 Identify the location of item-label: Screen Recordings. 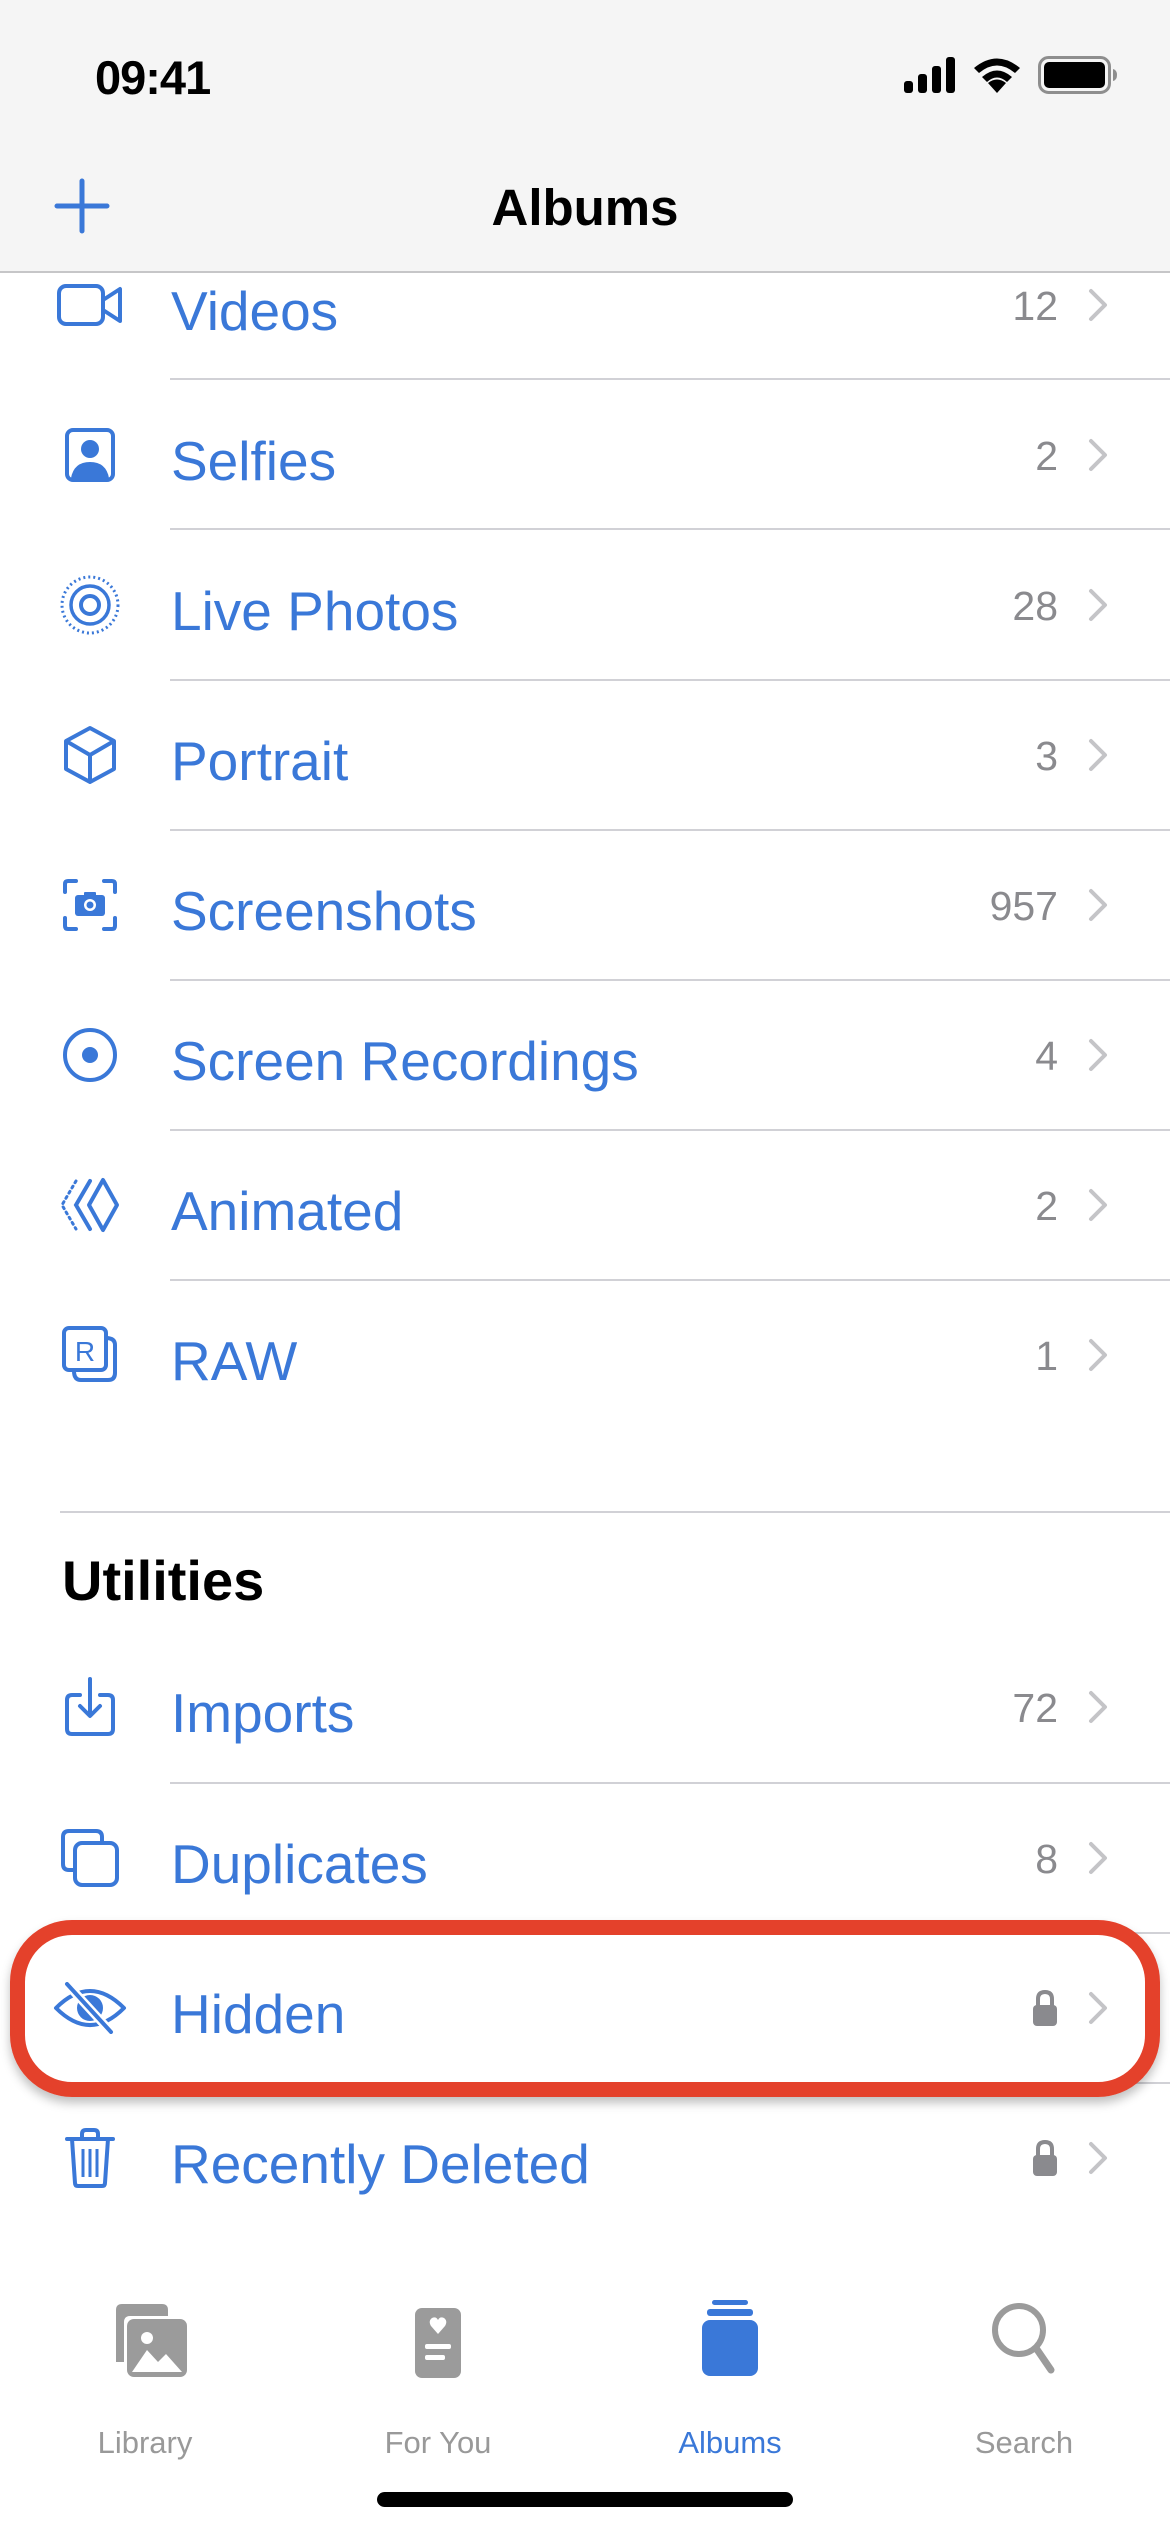
(405, 1061).